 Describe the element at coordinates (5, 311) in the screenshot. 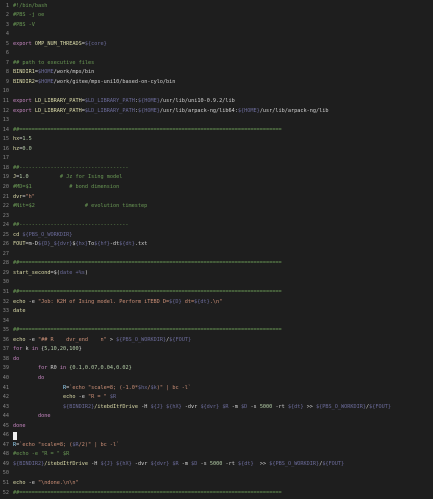

I see `line-number: 33` at that location.